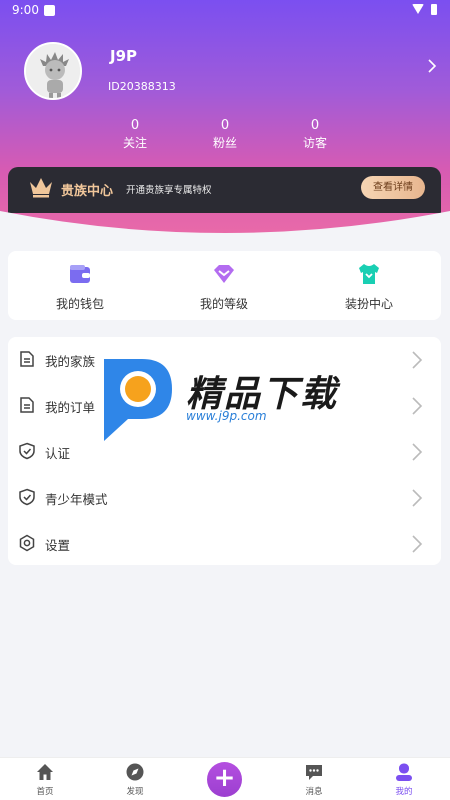 The image size is (450, 800). What do you see at coordinates (25, 10) in the screenshot?
I see `status-time: 9:00` at bounding box center [25, 10].